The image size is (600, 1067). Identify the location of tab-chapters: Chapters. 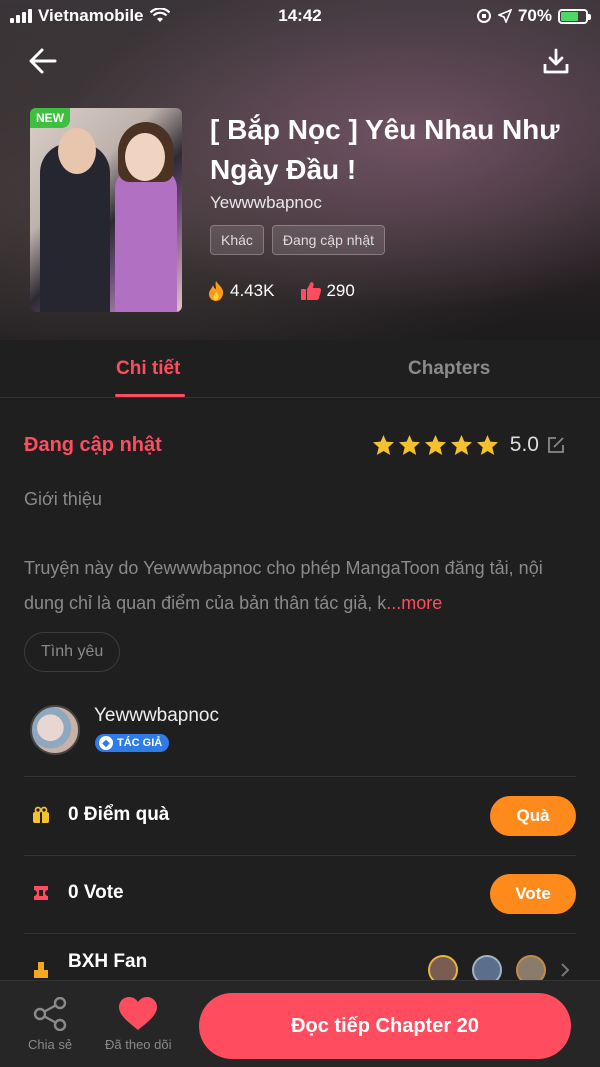
(449, 369).